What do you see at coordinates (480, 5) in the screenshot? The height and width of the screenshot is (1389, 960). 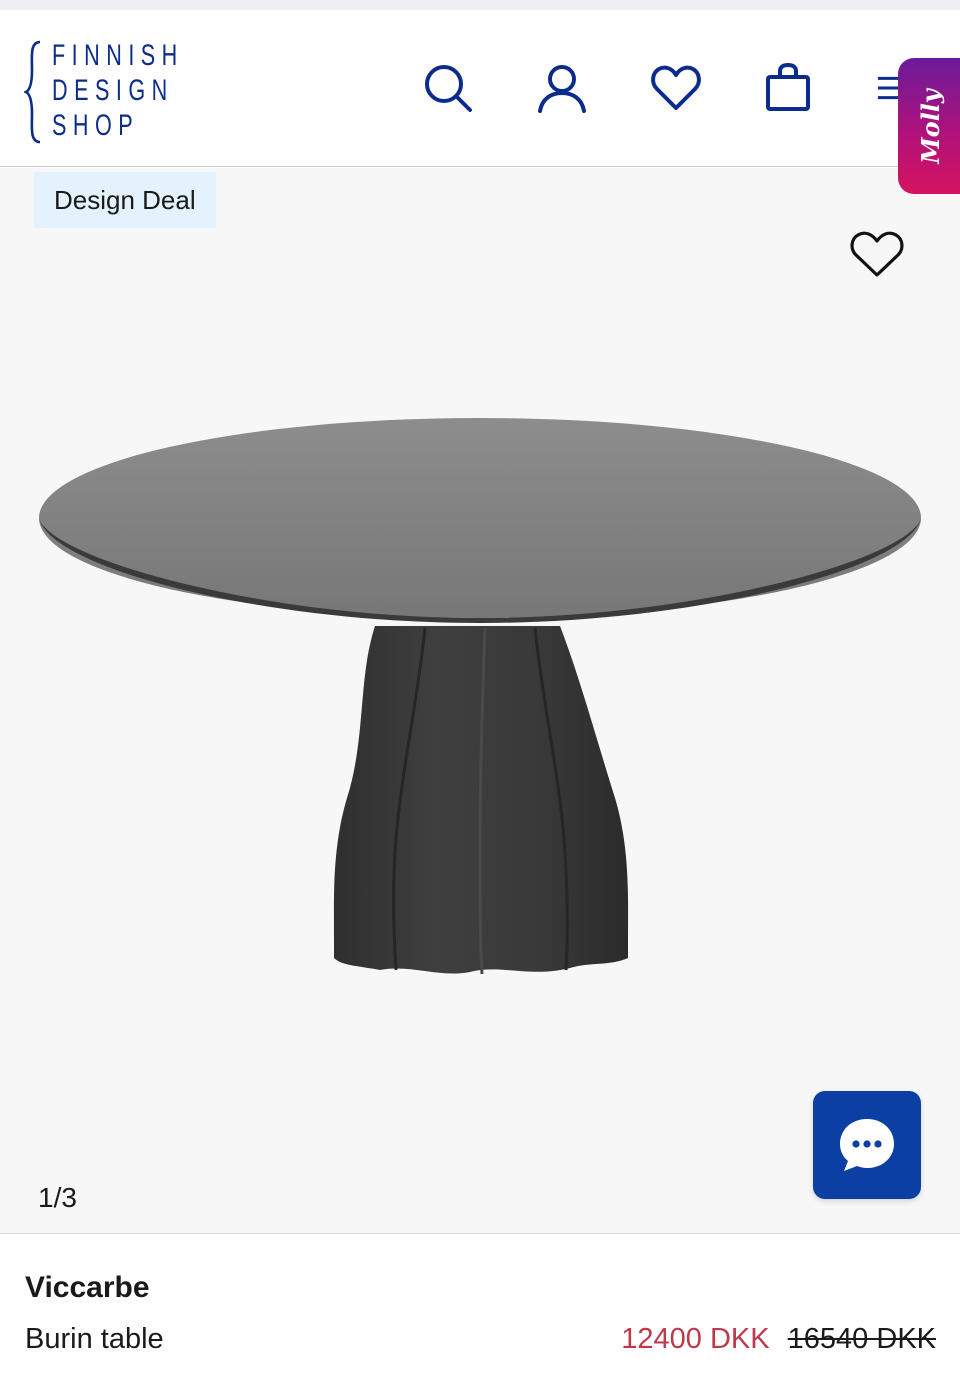 I see `status-strip` at bounding box center [480, 5].